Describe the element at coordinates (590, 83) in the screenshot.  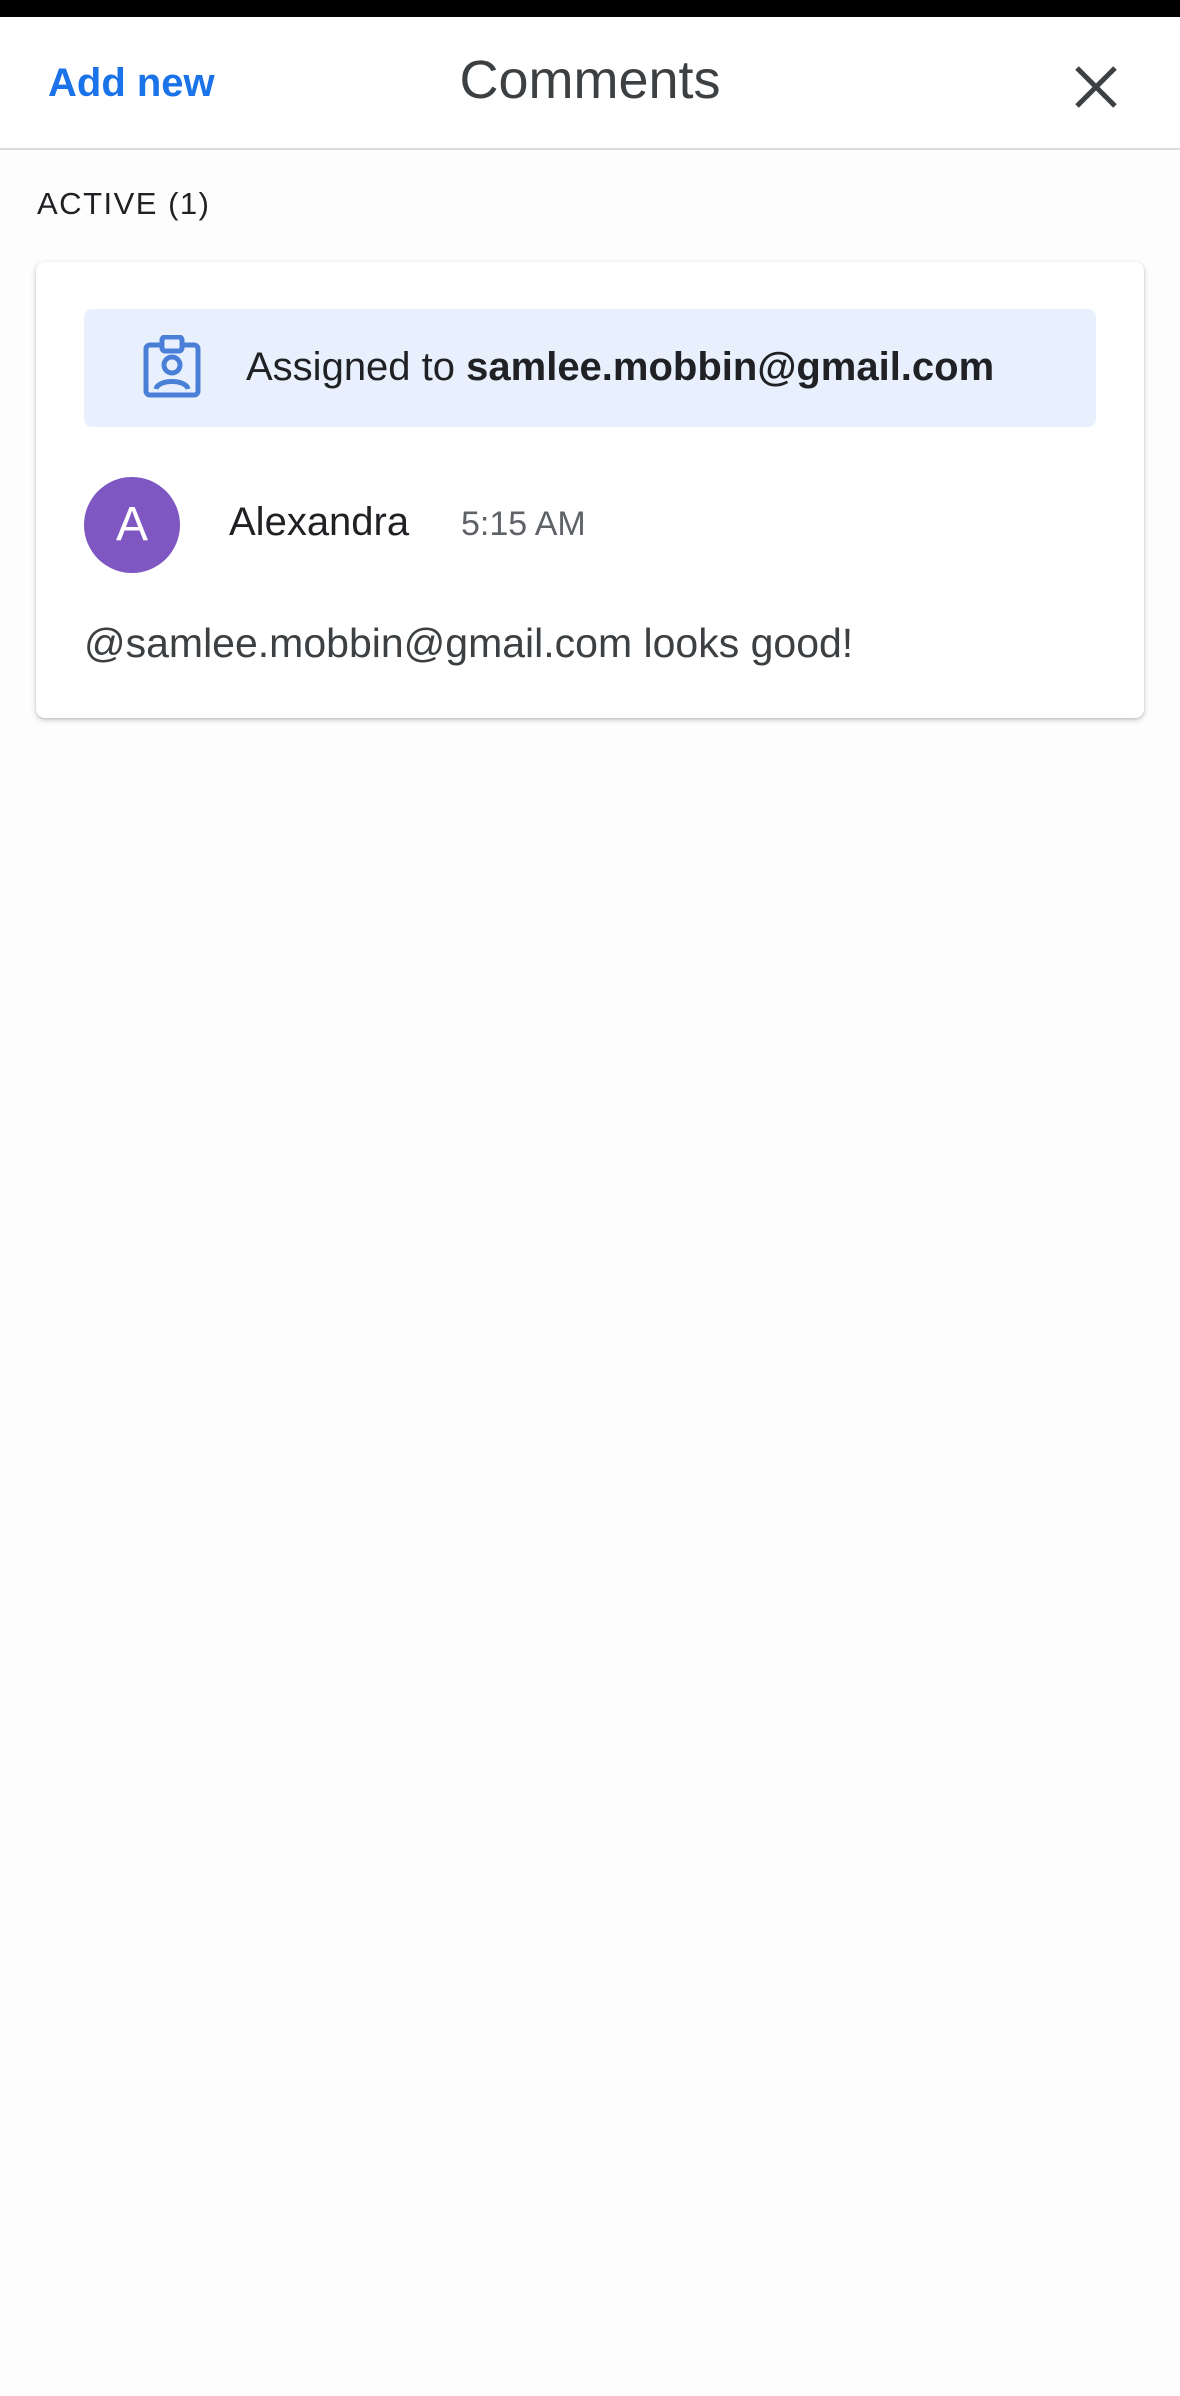
I see `comments-header: Add new Comments` at that location.